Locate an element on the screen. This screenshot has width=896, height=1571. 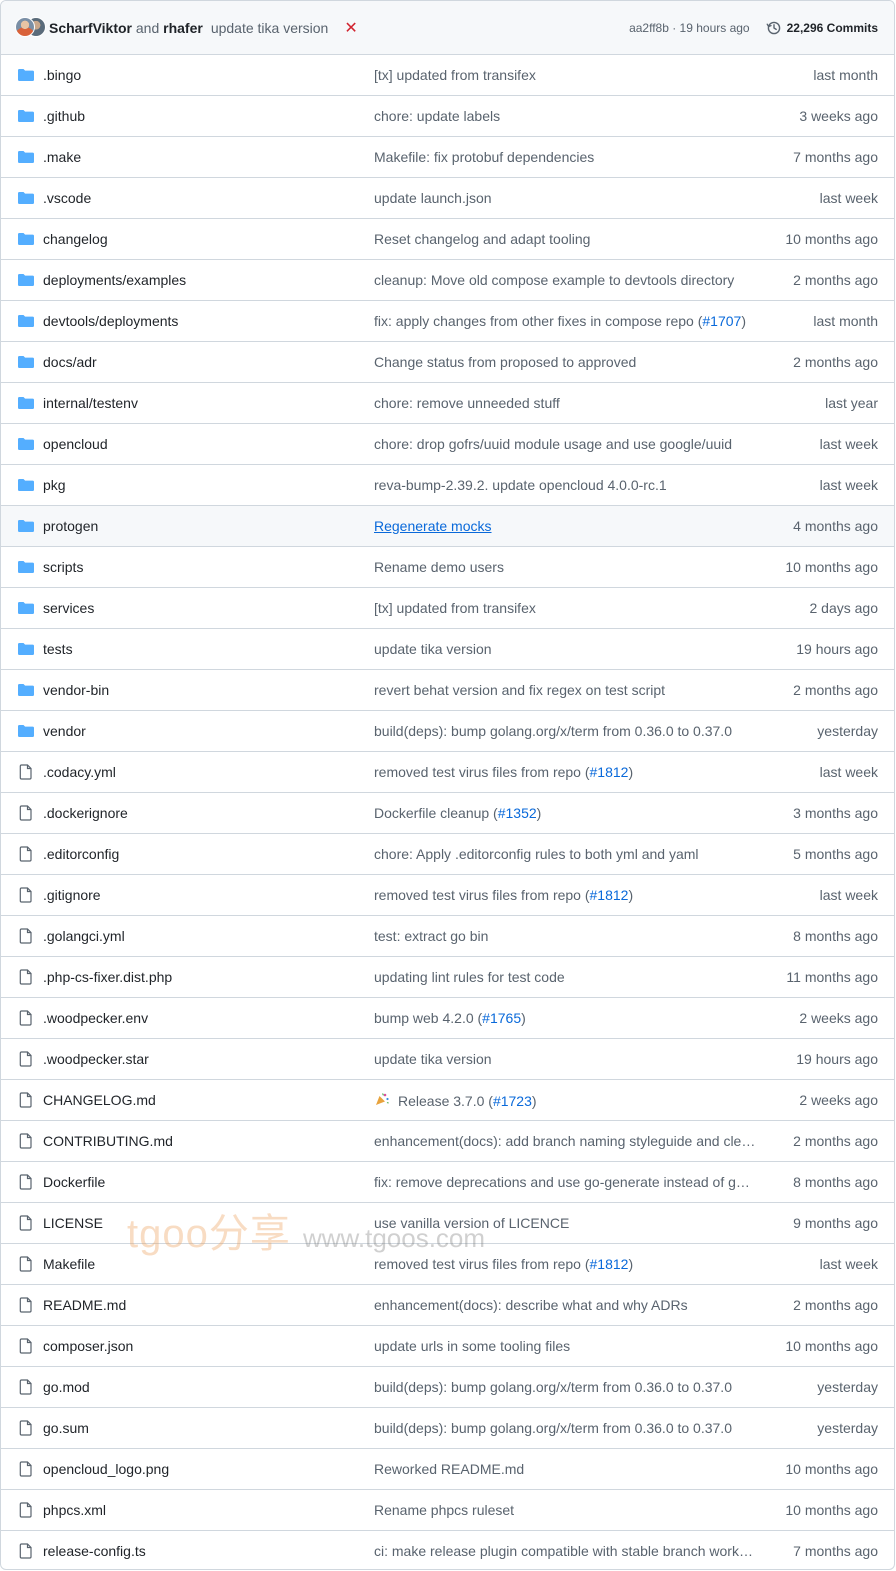
latest-commit-message: update tika version is located at coordinates (270, 28).